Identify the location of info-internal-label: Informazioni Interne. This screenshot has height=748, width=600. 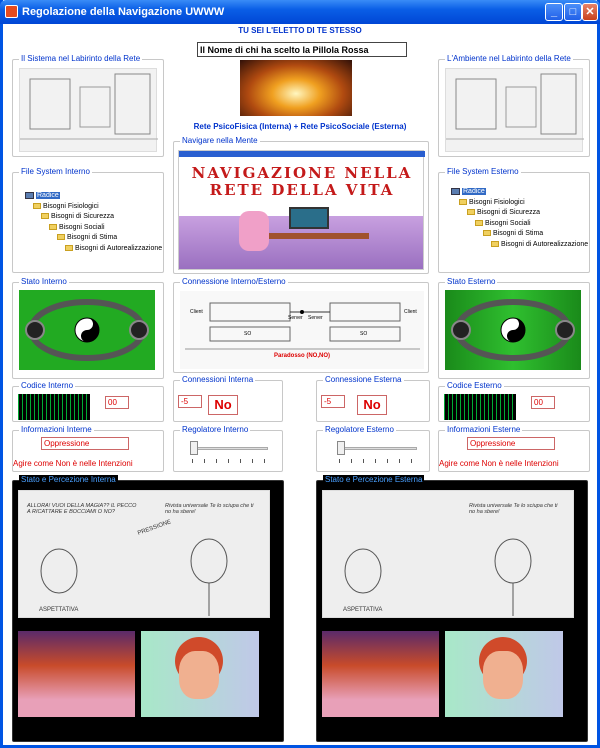
(56, 429).